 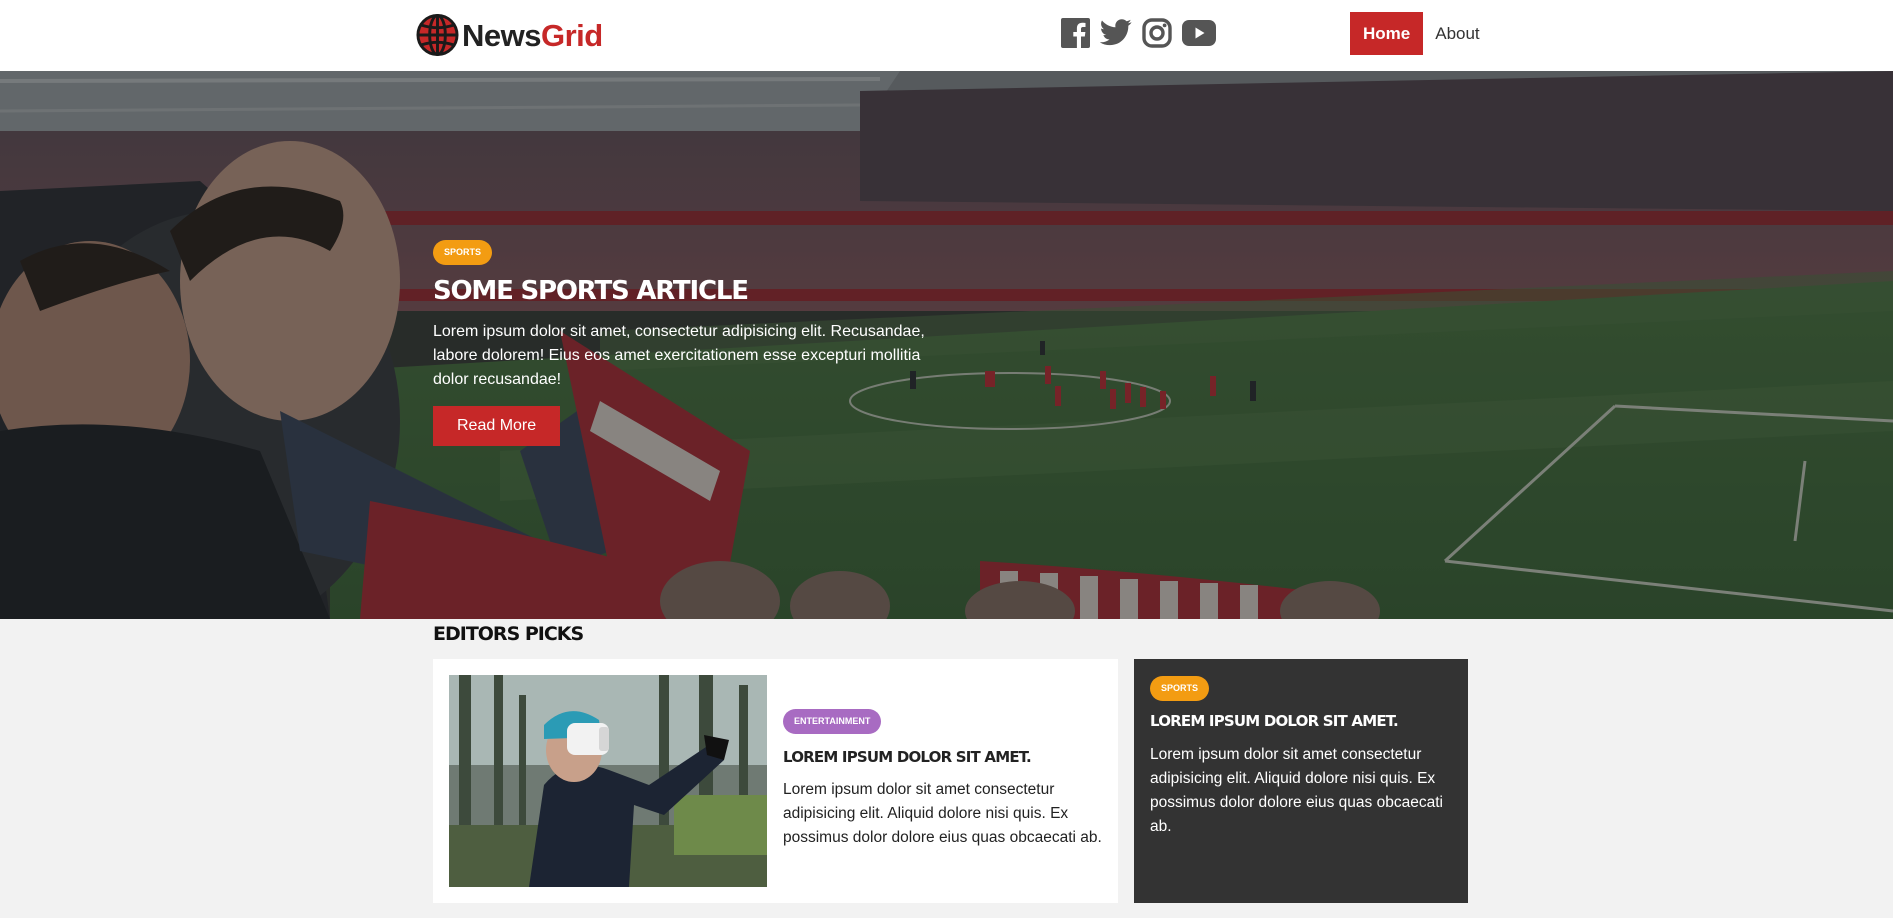 What do you see at coordinates (508, 634) in the screenshot?
I see `section-title: Editors Picks` at bounding box center [508, 634].